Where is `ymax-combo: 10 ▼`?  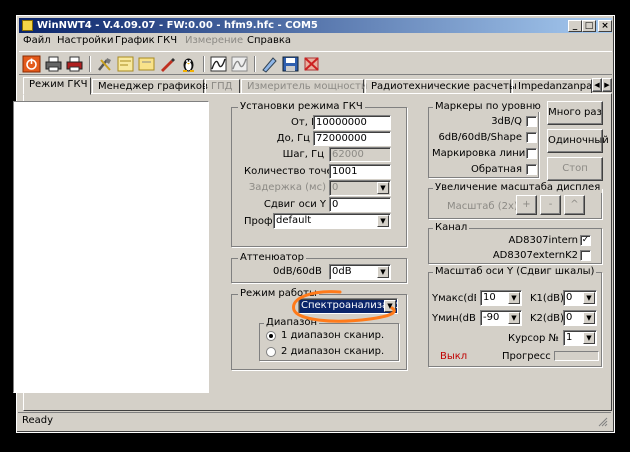
ymax-combo: 10 ▼ is located at coordinates (501, 298).